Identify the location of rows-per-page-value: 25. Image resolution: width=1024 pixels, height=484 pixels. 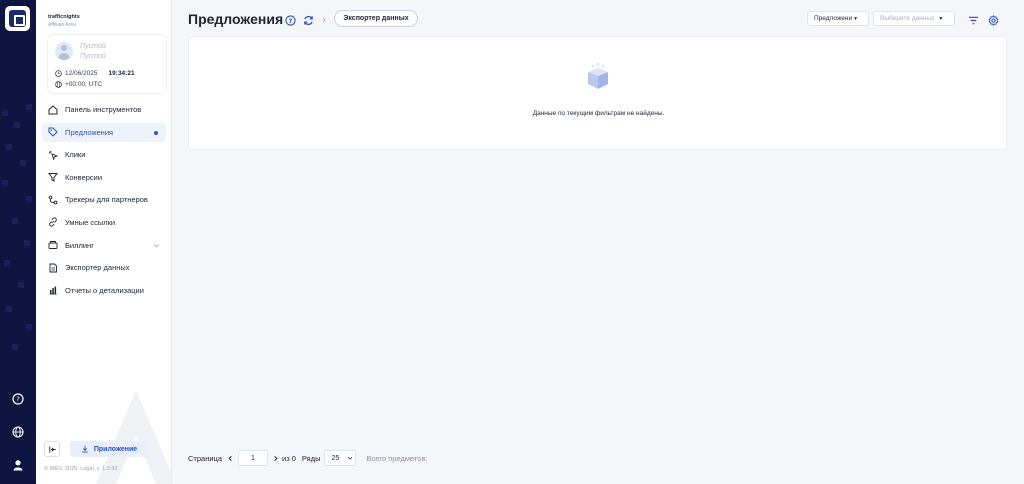
(335, 458).